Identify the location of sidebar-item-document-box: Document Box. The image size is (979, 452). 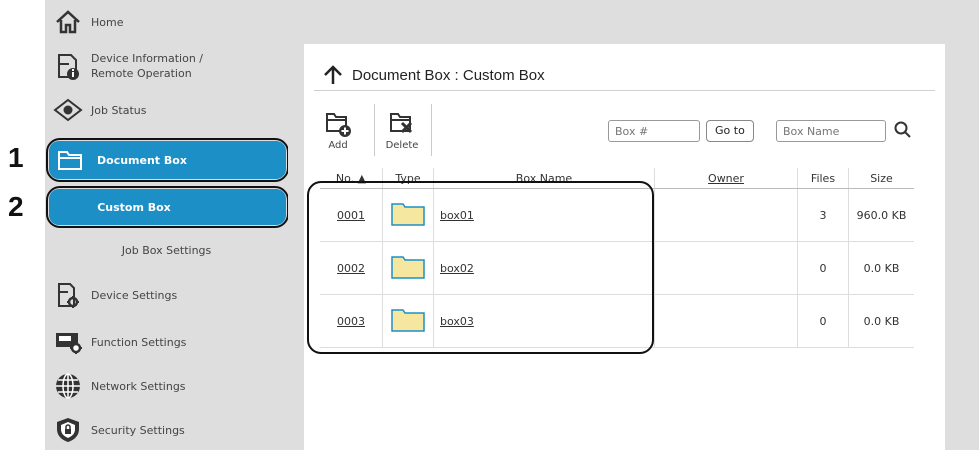
(167, 160).